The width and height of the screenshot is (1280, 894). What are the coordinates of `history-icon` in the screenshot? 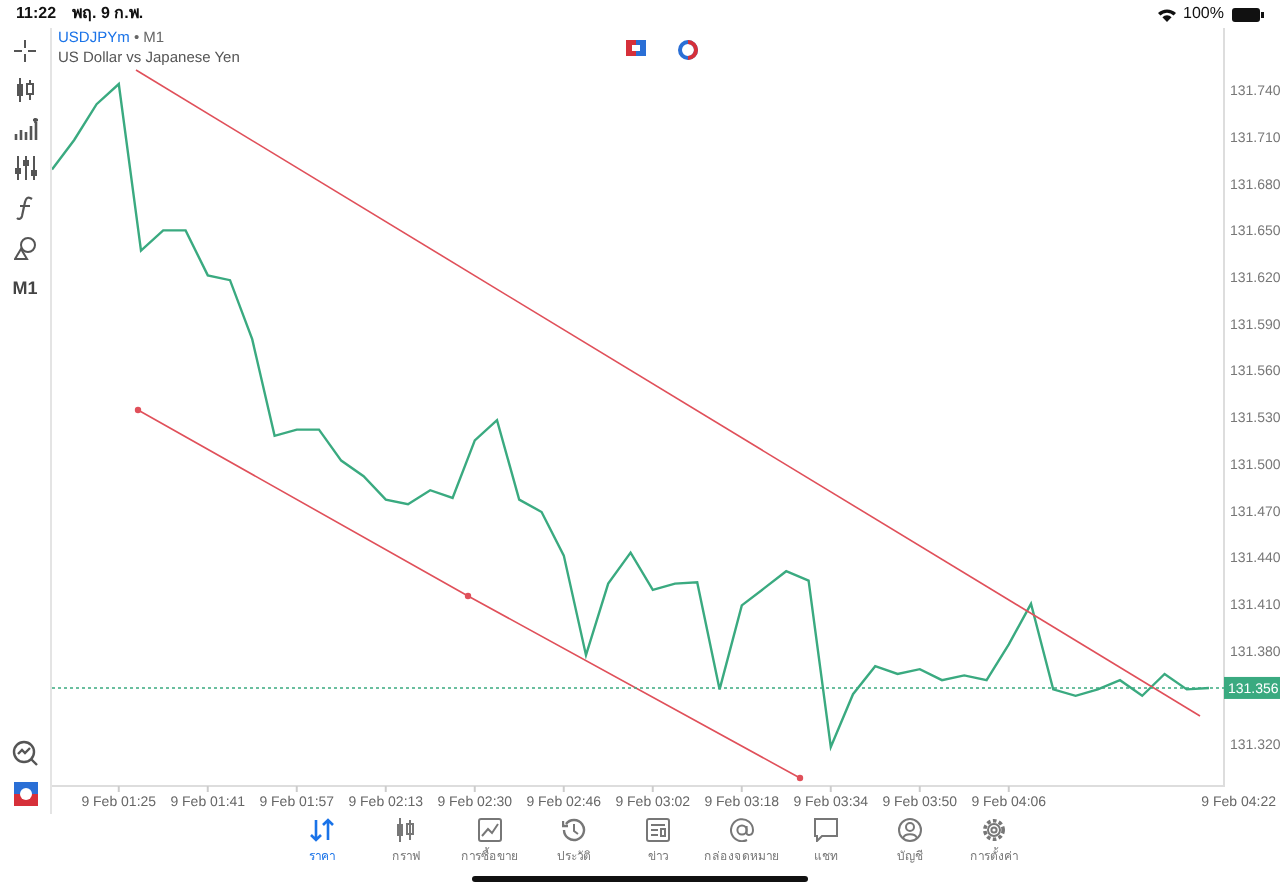 It's located at (574, 830).